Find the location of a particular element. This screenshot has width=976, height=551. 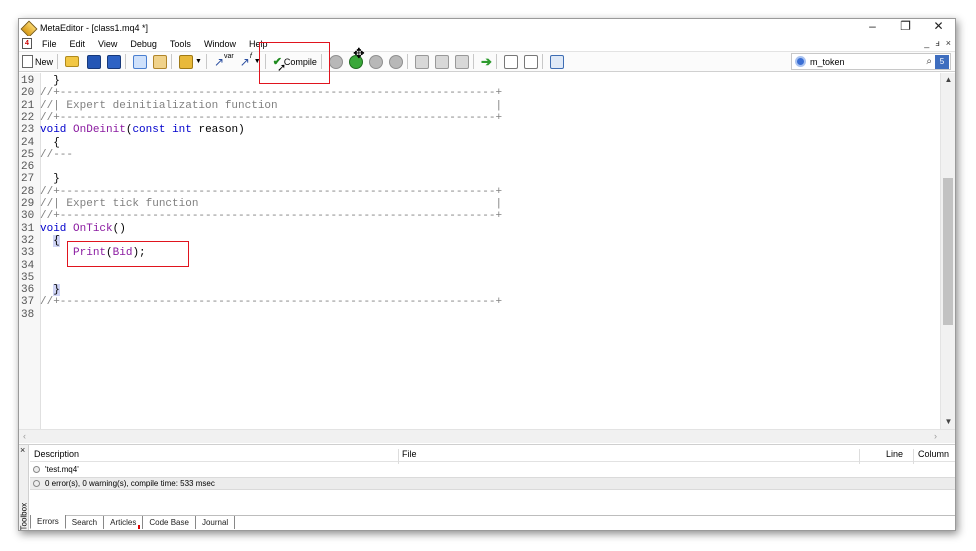

code-line: 19 } is located at coordinates (480, 81).